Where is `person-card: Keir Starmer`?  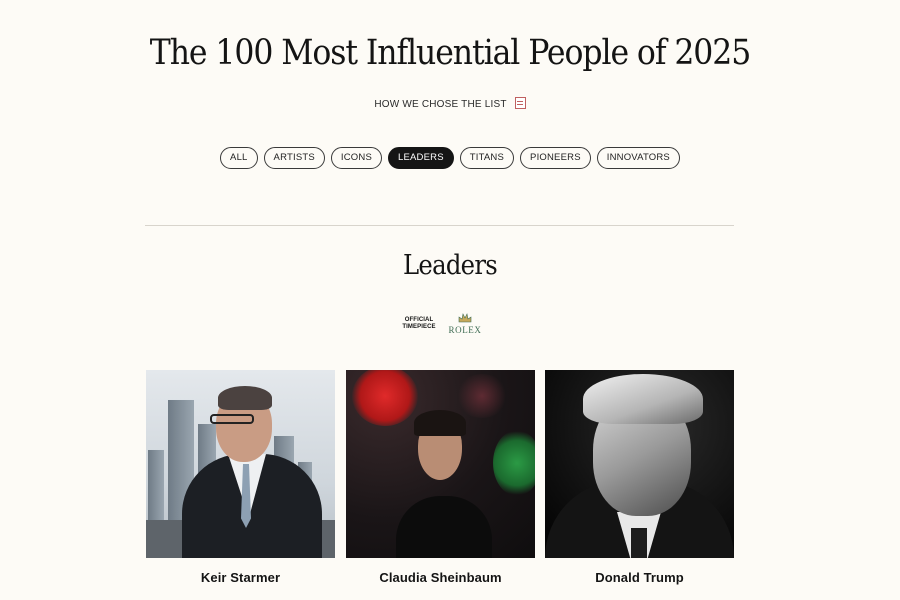
person-card: Keir Starmer is located at coordinates (240, 477).